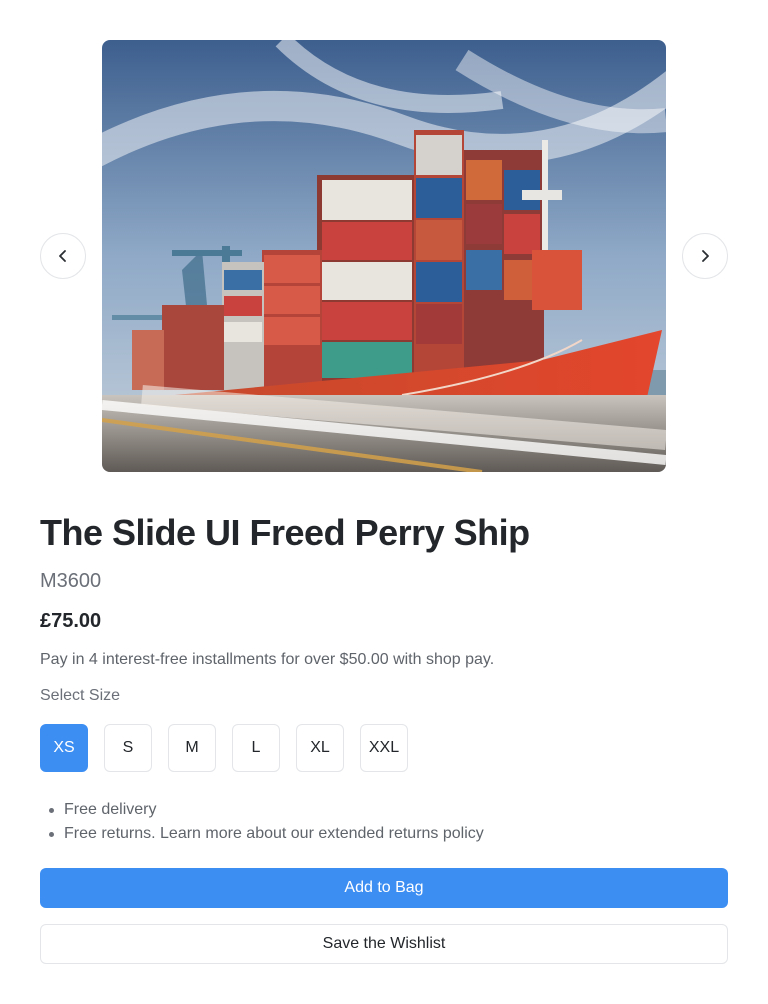 The height and width of the screenshot is (1004, 768). What do you see at coordinates (256, 748) in the screenshot?
I see `size-option-l: L` at bounding box center [256, 748].